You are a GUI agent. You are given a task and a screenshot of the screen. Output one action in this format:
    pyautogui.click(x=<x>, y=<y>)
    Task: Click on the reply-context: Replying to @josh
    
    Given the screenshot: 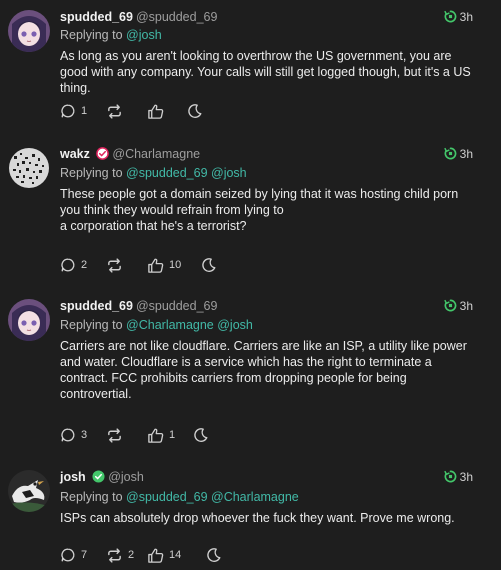 What is the action you would take?
    pyautogui.click(x=111, y=35)
    